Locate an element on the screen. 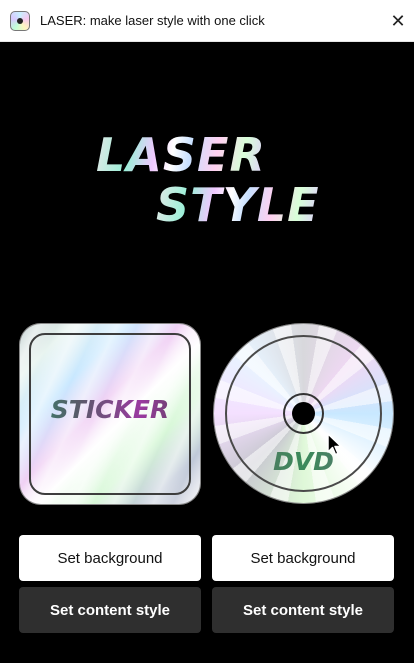  hero-title-line-1: LASER is located at coordinates (181, 155).